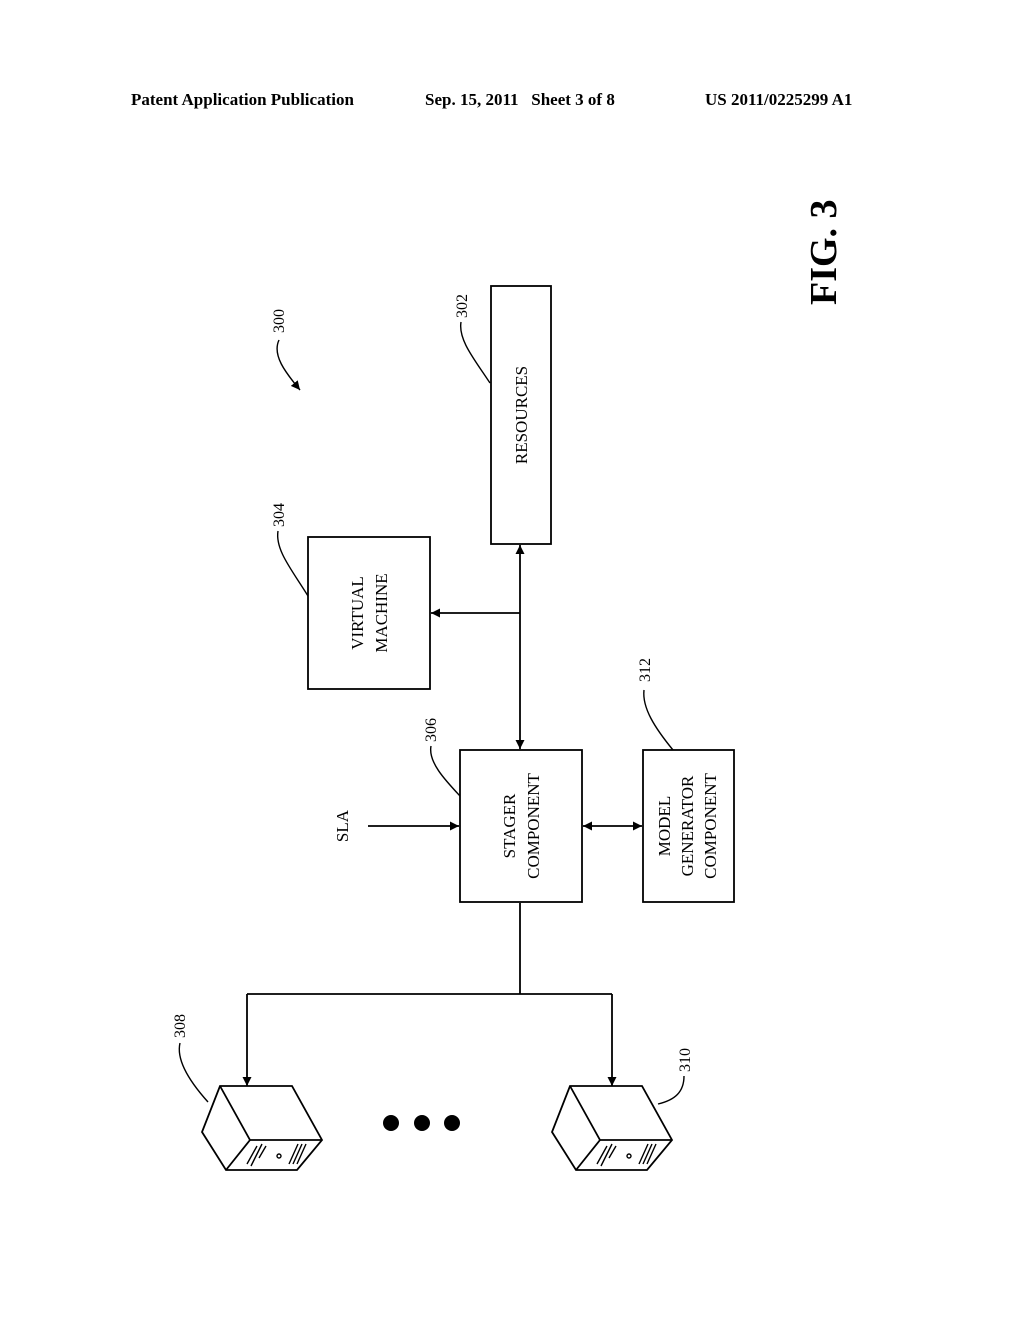 The height and width of the screenshot is (1320, 1024). What do you see at coordinates (824, 252) in the screenshot?
I see `figure-title: FIG. 3` at bounding box center [824, 252].